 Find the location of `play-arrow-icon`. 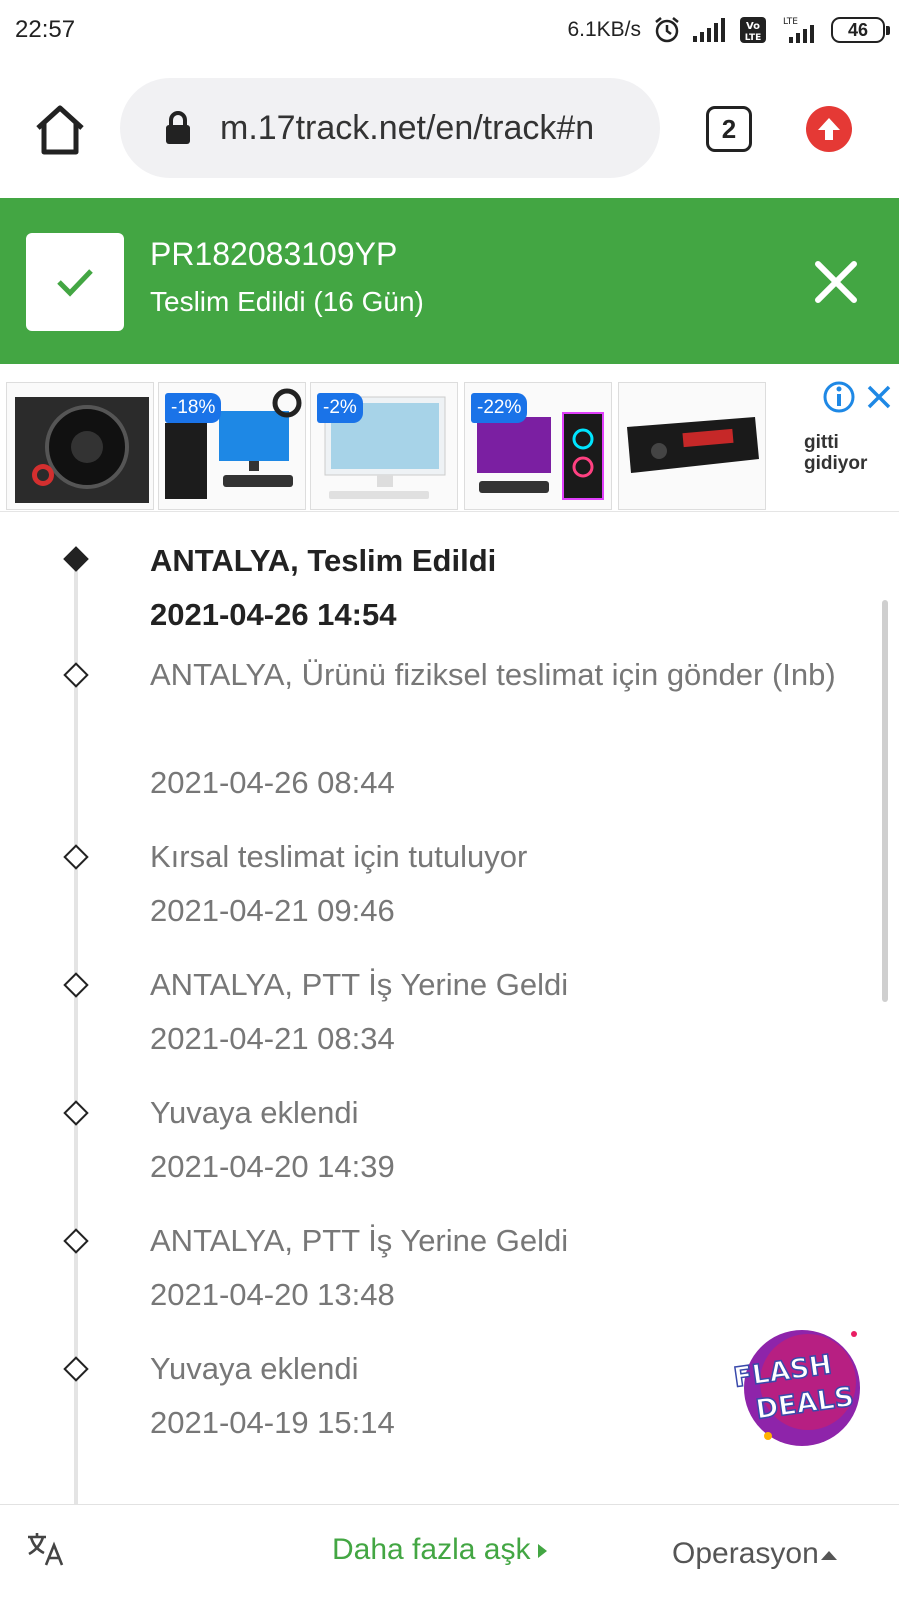

play-arrow-icon is located at coordinates (543, 1551).